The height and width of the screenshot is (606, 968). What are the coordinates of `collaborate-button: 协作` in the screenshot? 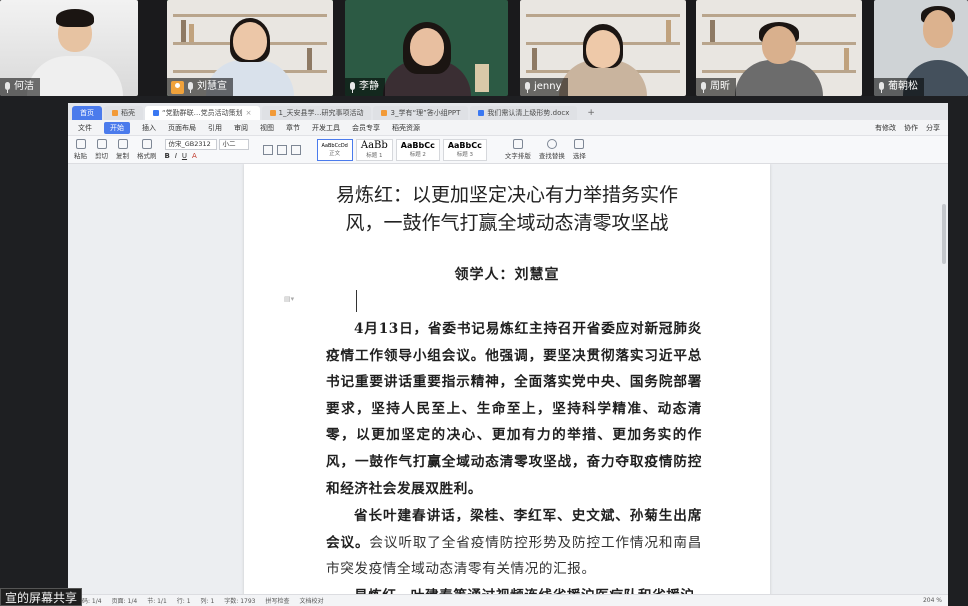 It's located at (911, 128).